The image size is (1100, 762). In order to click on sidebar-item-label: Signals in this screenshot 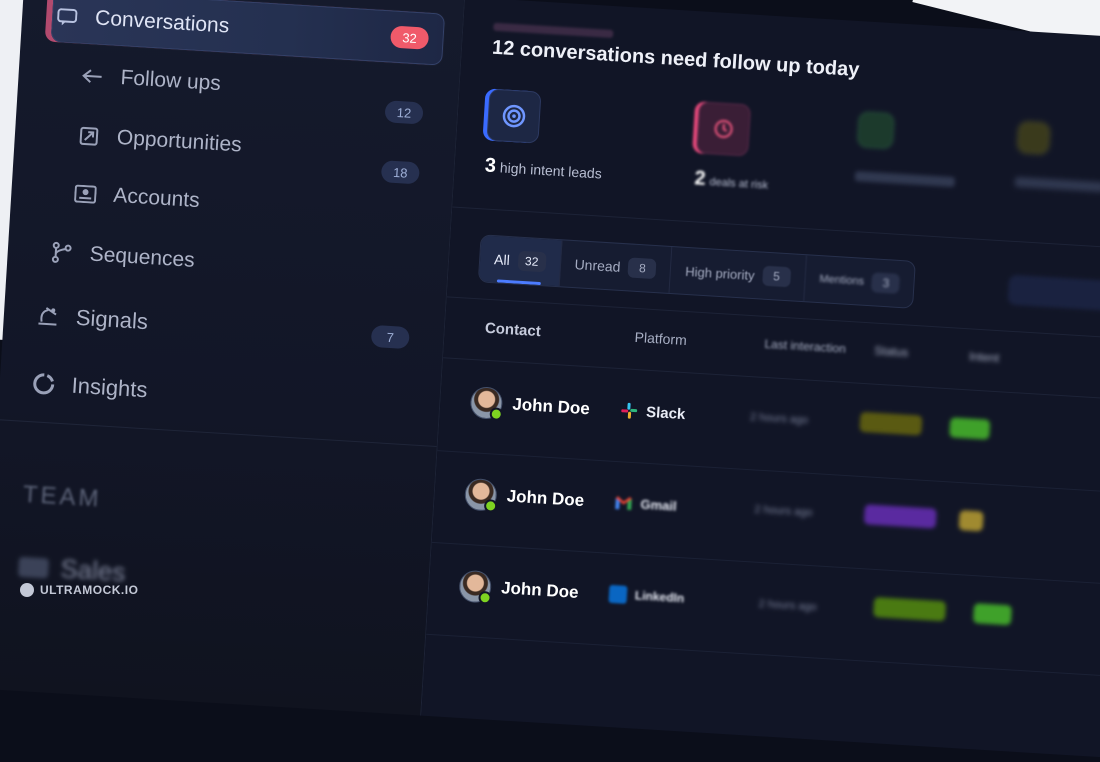, I will do `click(112, 319)`.